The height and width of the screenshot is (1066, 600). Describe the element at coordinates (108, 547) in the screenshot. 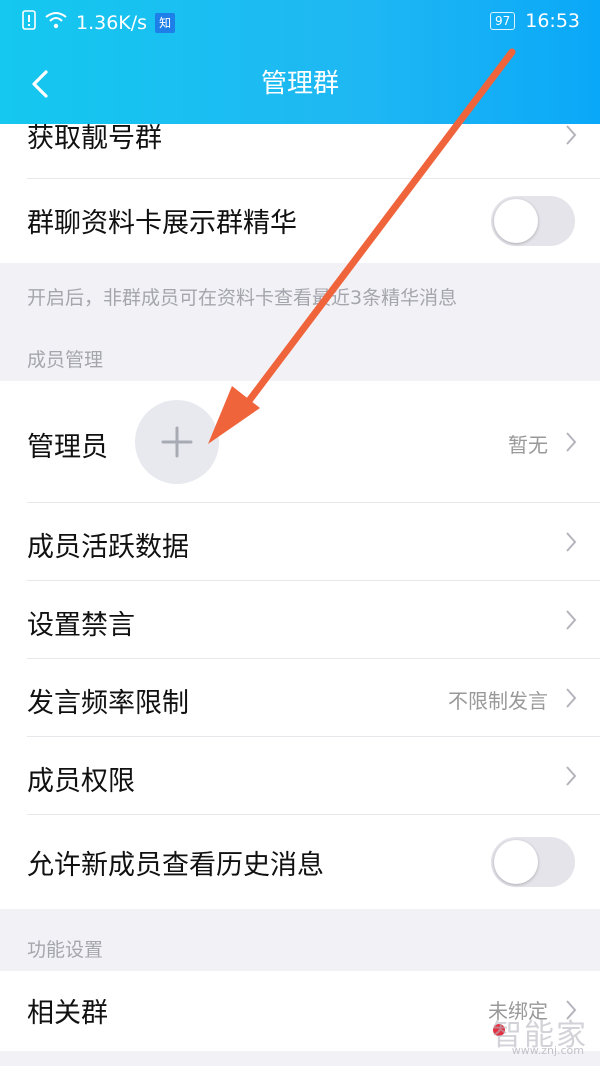

I see `row-label: 成员活跃数据` at that location.